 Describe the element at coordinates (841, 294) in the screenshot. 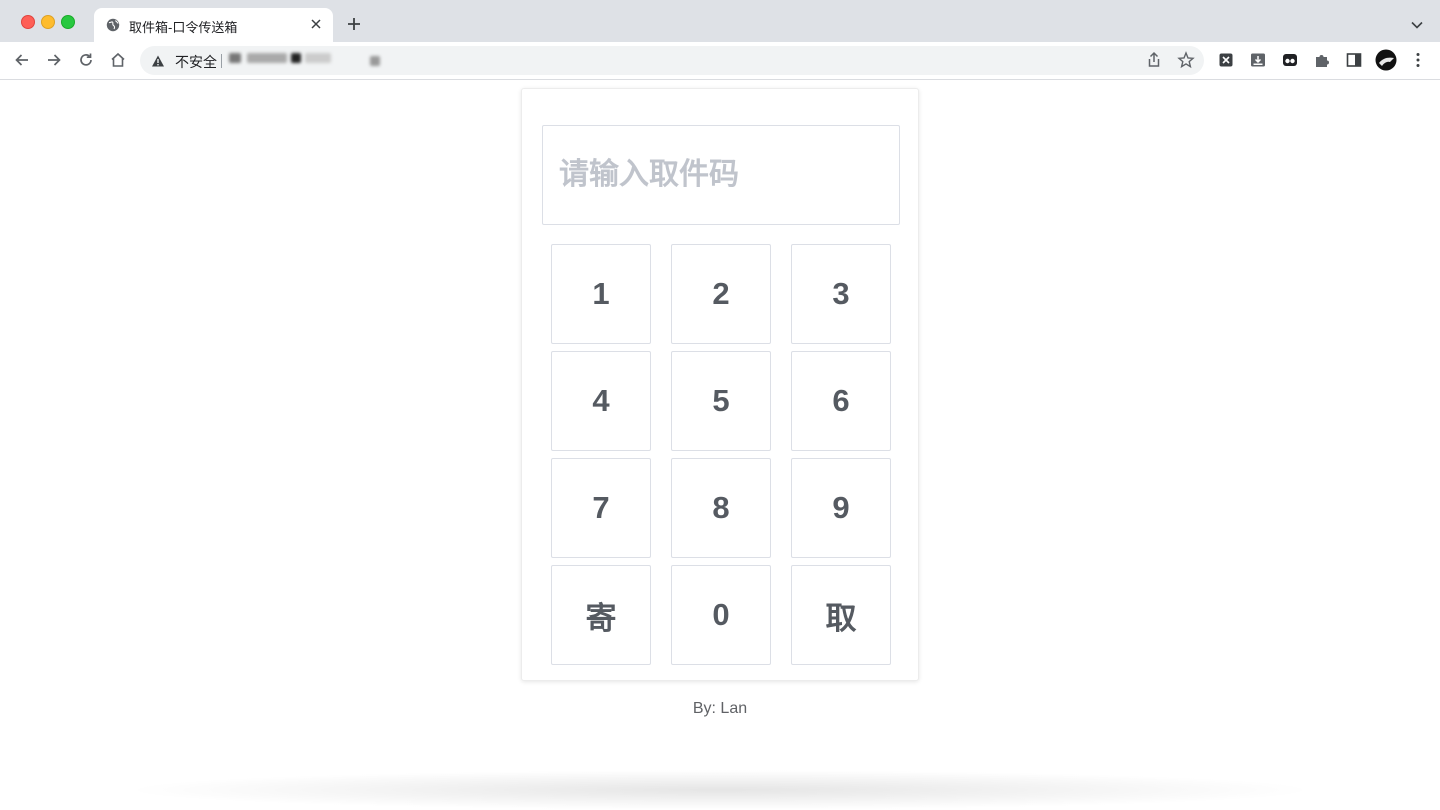

I see `key-3: 3` at that location.